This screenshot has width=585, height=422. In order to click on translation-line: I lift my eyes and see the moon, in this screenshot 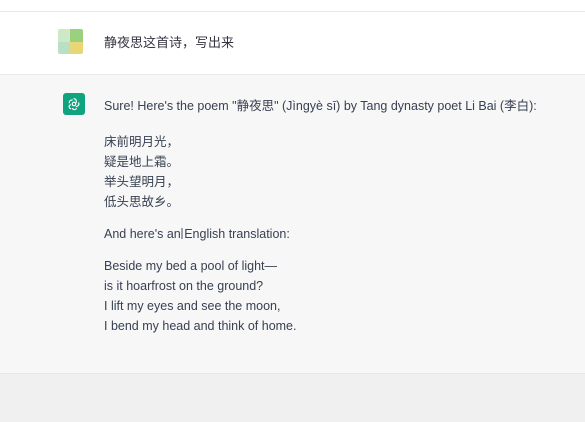, I will do `click(192, 306)`.